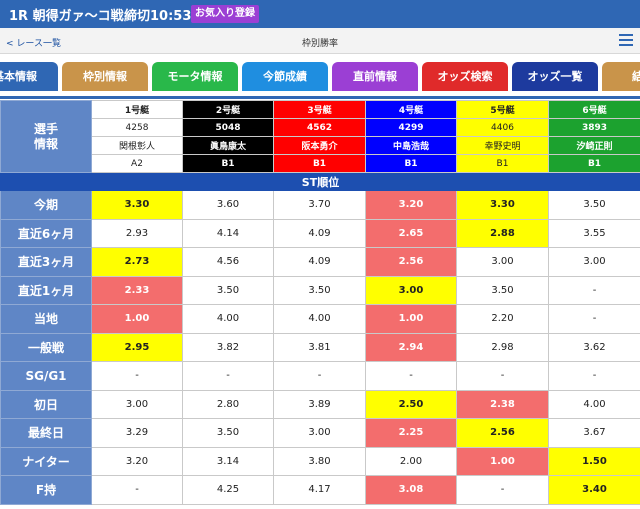  Describe the element at coordinates (228, 109) in the screenshot. I see `boat-number-label: 2号艇` at that location.